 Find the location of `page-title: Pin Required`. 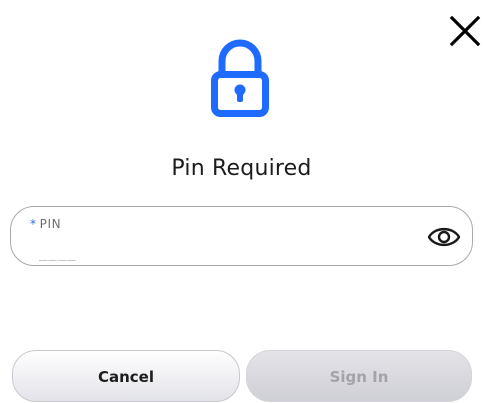

page-title: Pin Required is located at coordinates (241, 168).